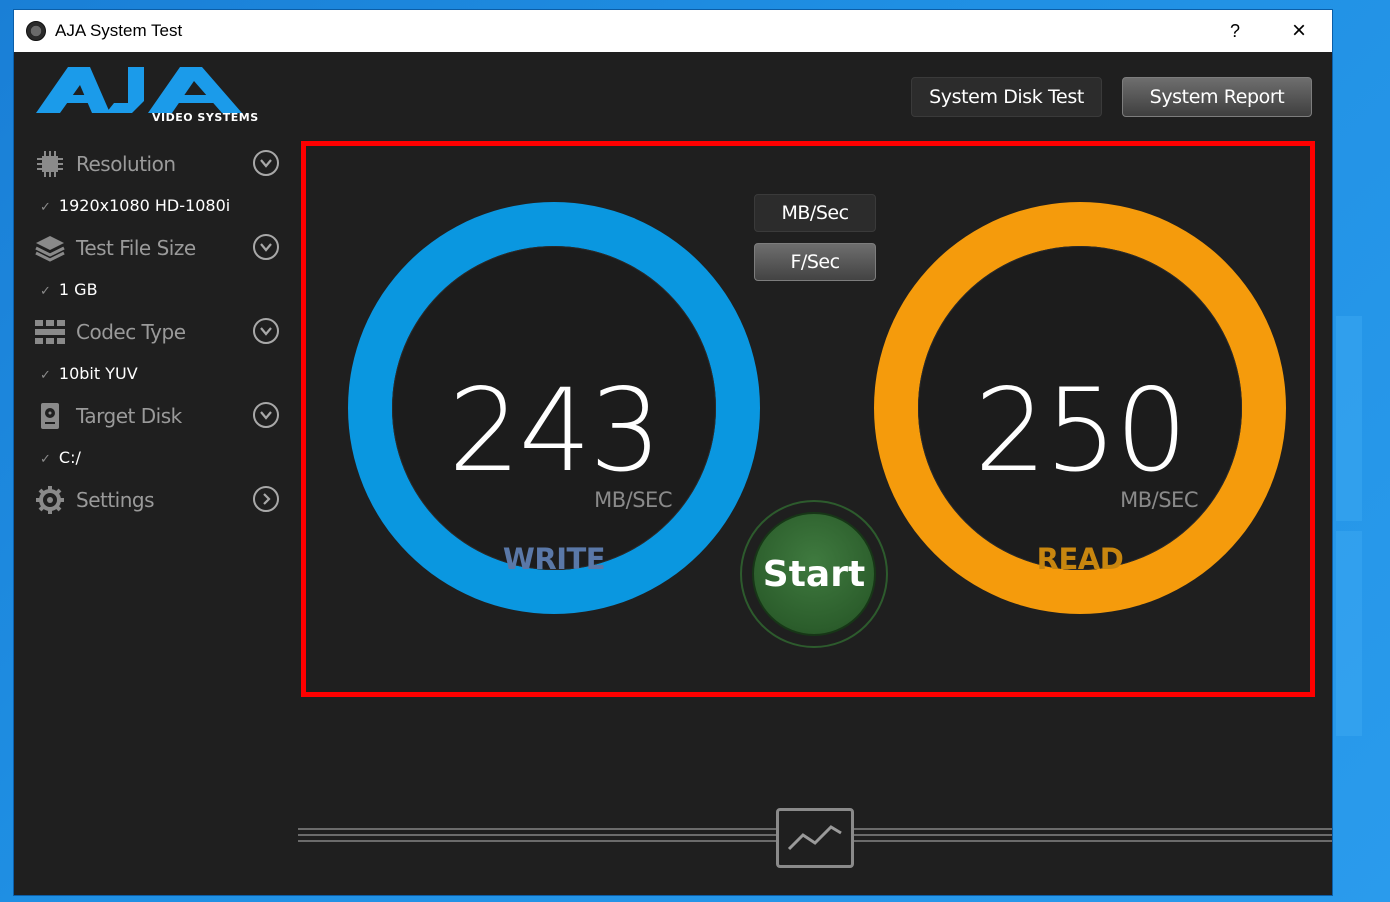  I want to click on sidebar-item-label: Codec Type, so click(131, 332).